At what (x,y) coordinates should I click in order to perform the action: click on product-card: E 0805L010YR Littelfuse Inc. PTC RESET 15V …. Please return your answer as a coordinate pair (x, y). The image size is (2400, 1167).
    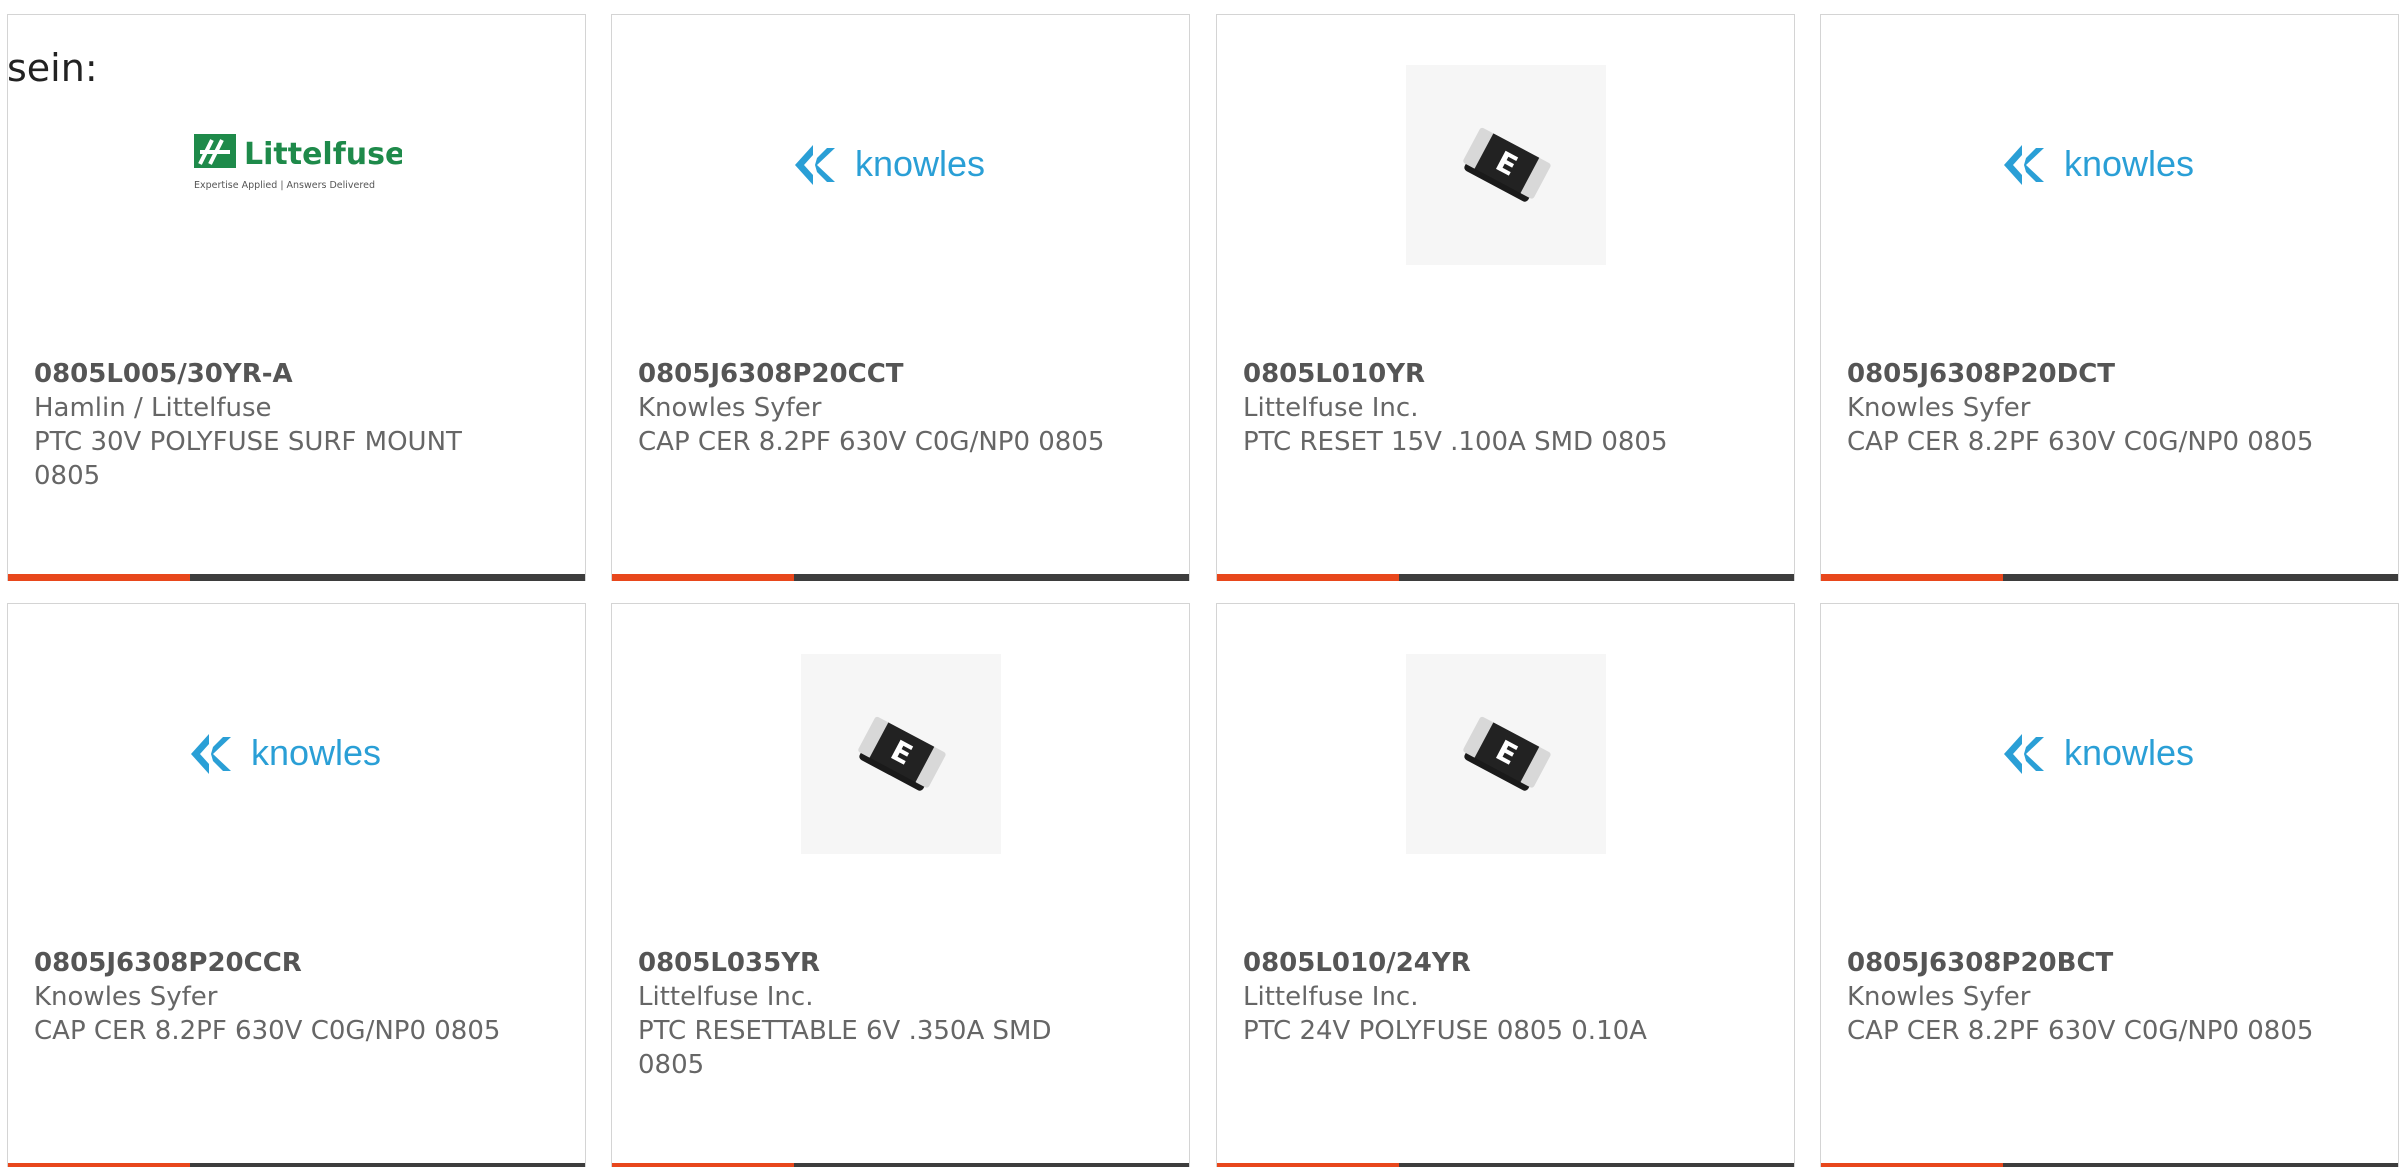
    Looking at the image, I should click on (1505, 297).